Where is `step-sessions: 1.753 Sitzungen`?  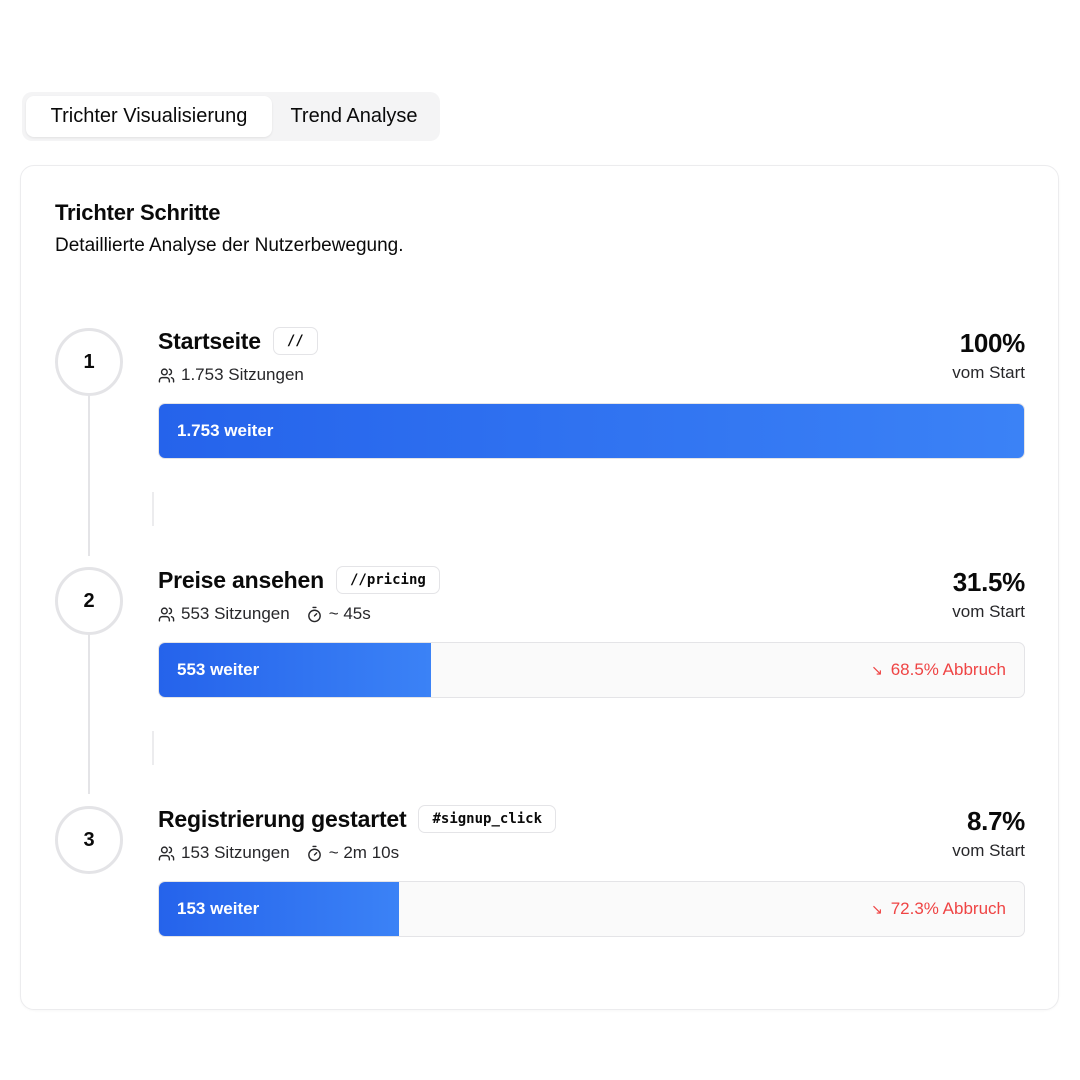
step-sessions: 1.753 Sitzungen is located at coordinates (231, 375).